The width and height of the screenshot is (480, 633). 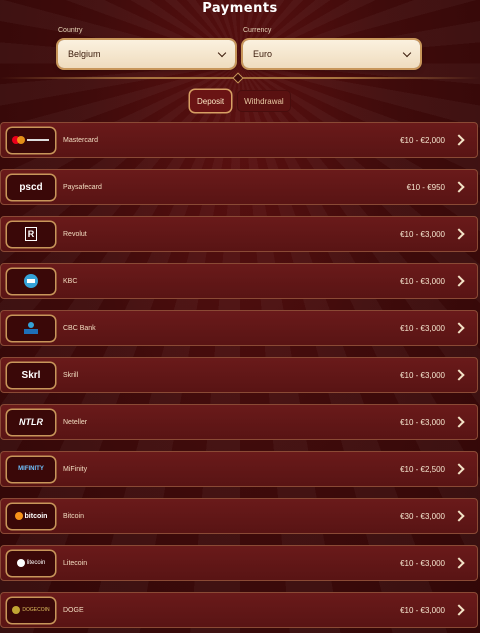 I want to click on currency-label: Currency, so click(x=257, y=30).